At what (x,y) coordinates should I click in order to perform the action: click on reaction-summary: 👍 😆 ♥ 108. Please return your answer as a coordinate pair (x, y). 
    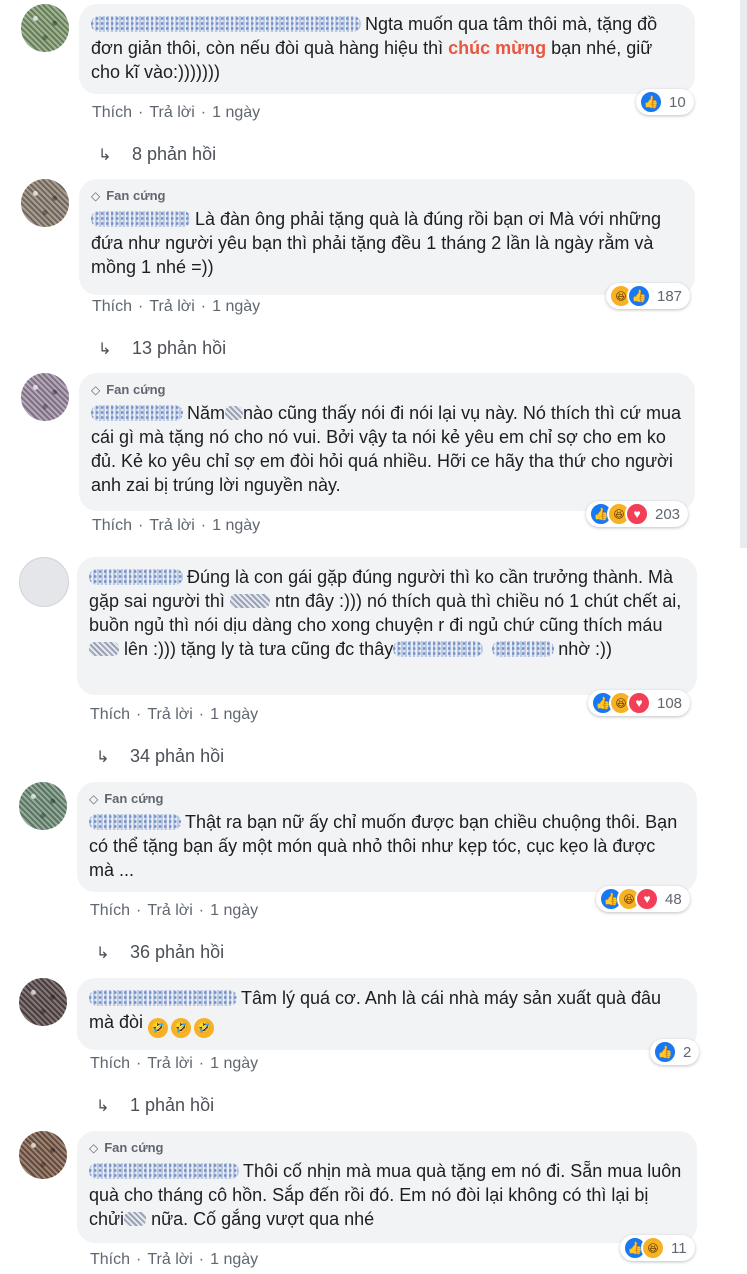
    Looking at the image, I should click on (639, 703).